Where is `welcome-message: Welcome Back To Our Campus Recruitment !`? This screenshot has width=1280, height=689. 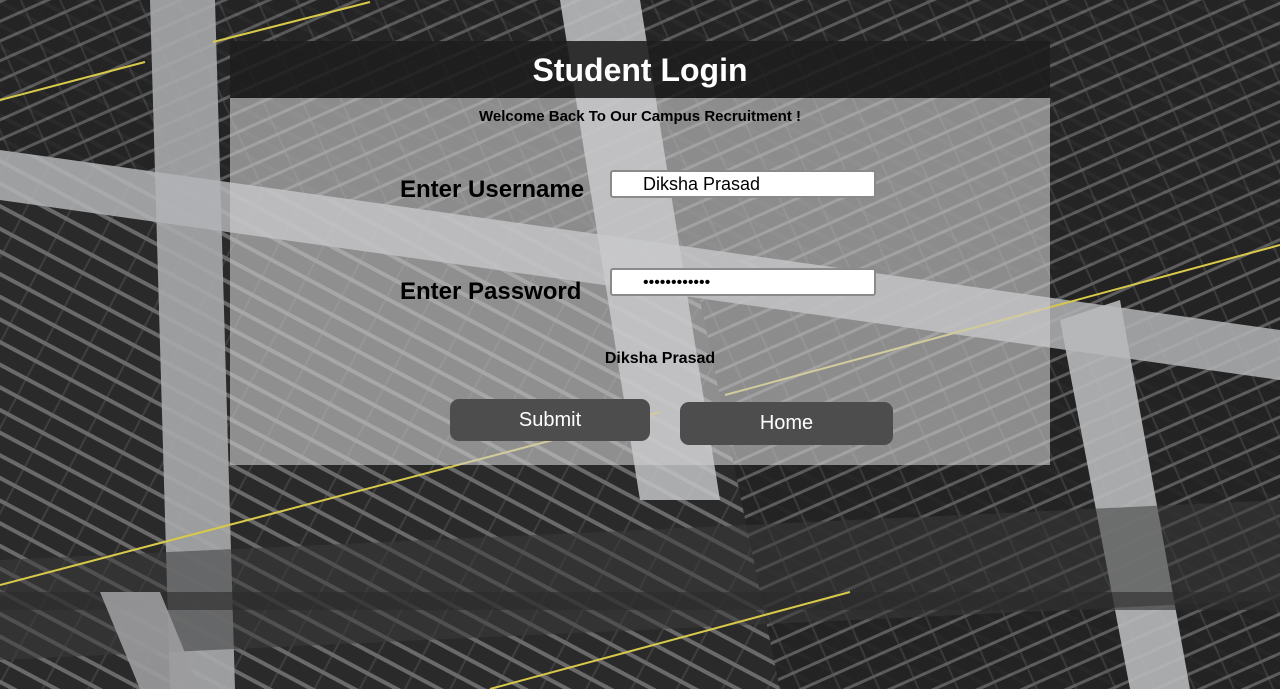 welcome-message: Welcome Back To Our Campus Recruitment ! is located at coordinates (640, 116).